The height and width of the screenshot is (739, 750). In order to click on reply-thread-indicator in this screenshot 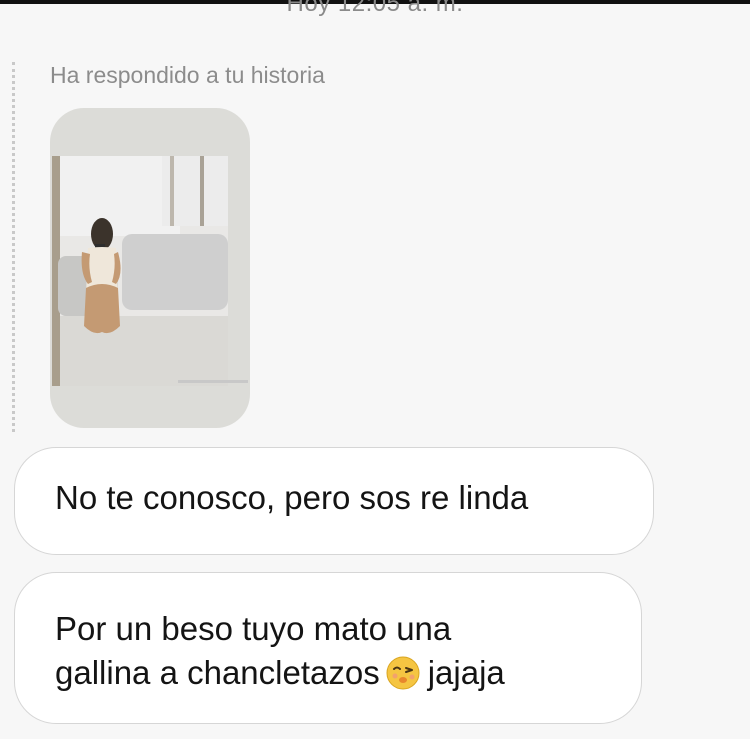, I will do `click(13, 247)`.